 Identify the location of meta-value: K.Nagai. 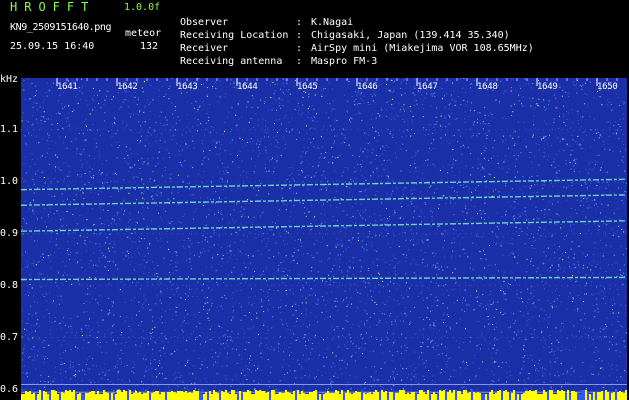
(332, 22).